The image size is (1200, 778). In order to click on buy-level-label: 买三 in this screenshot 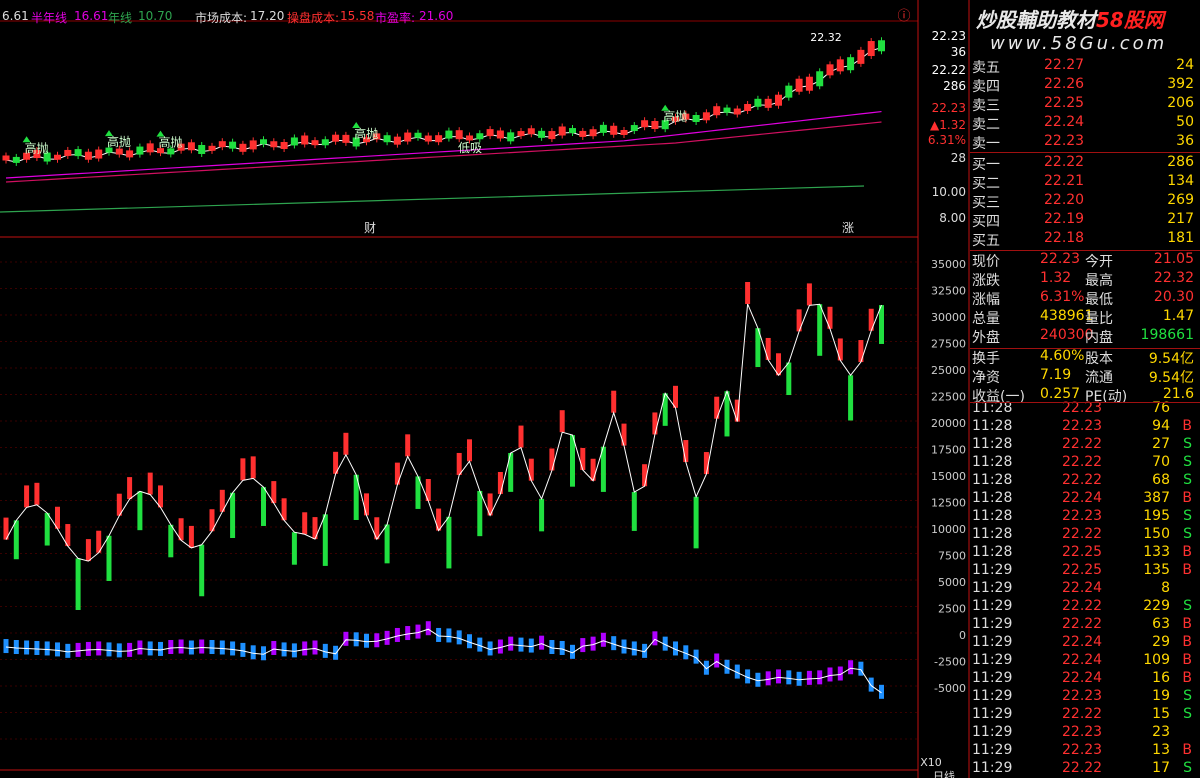, I will do `click(986, 203)`.